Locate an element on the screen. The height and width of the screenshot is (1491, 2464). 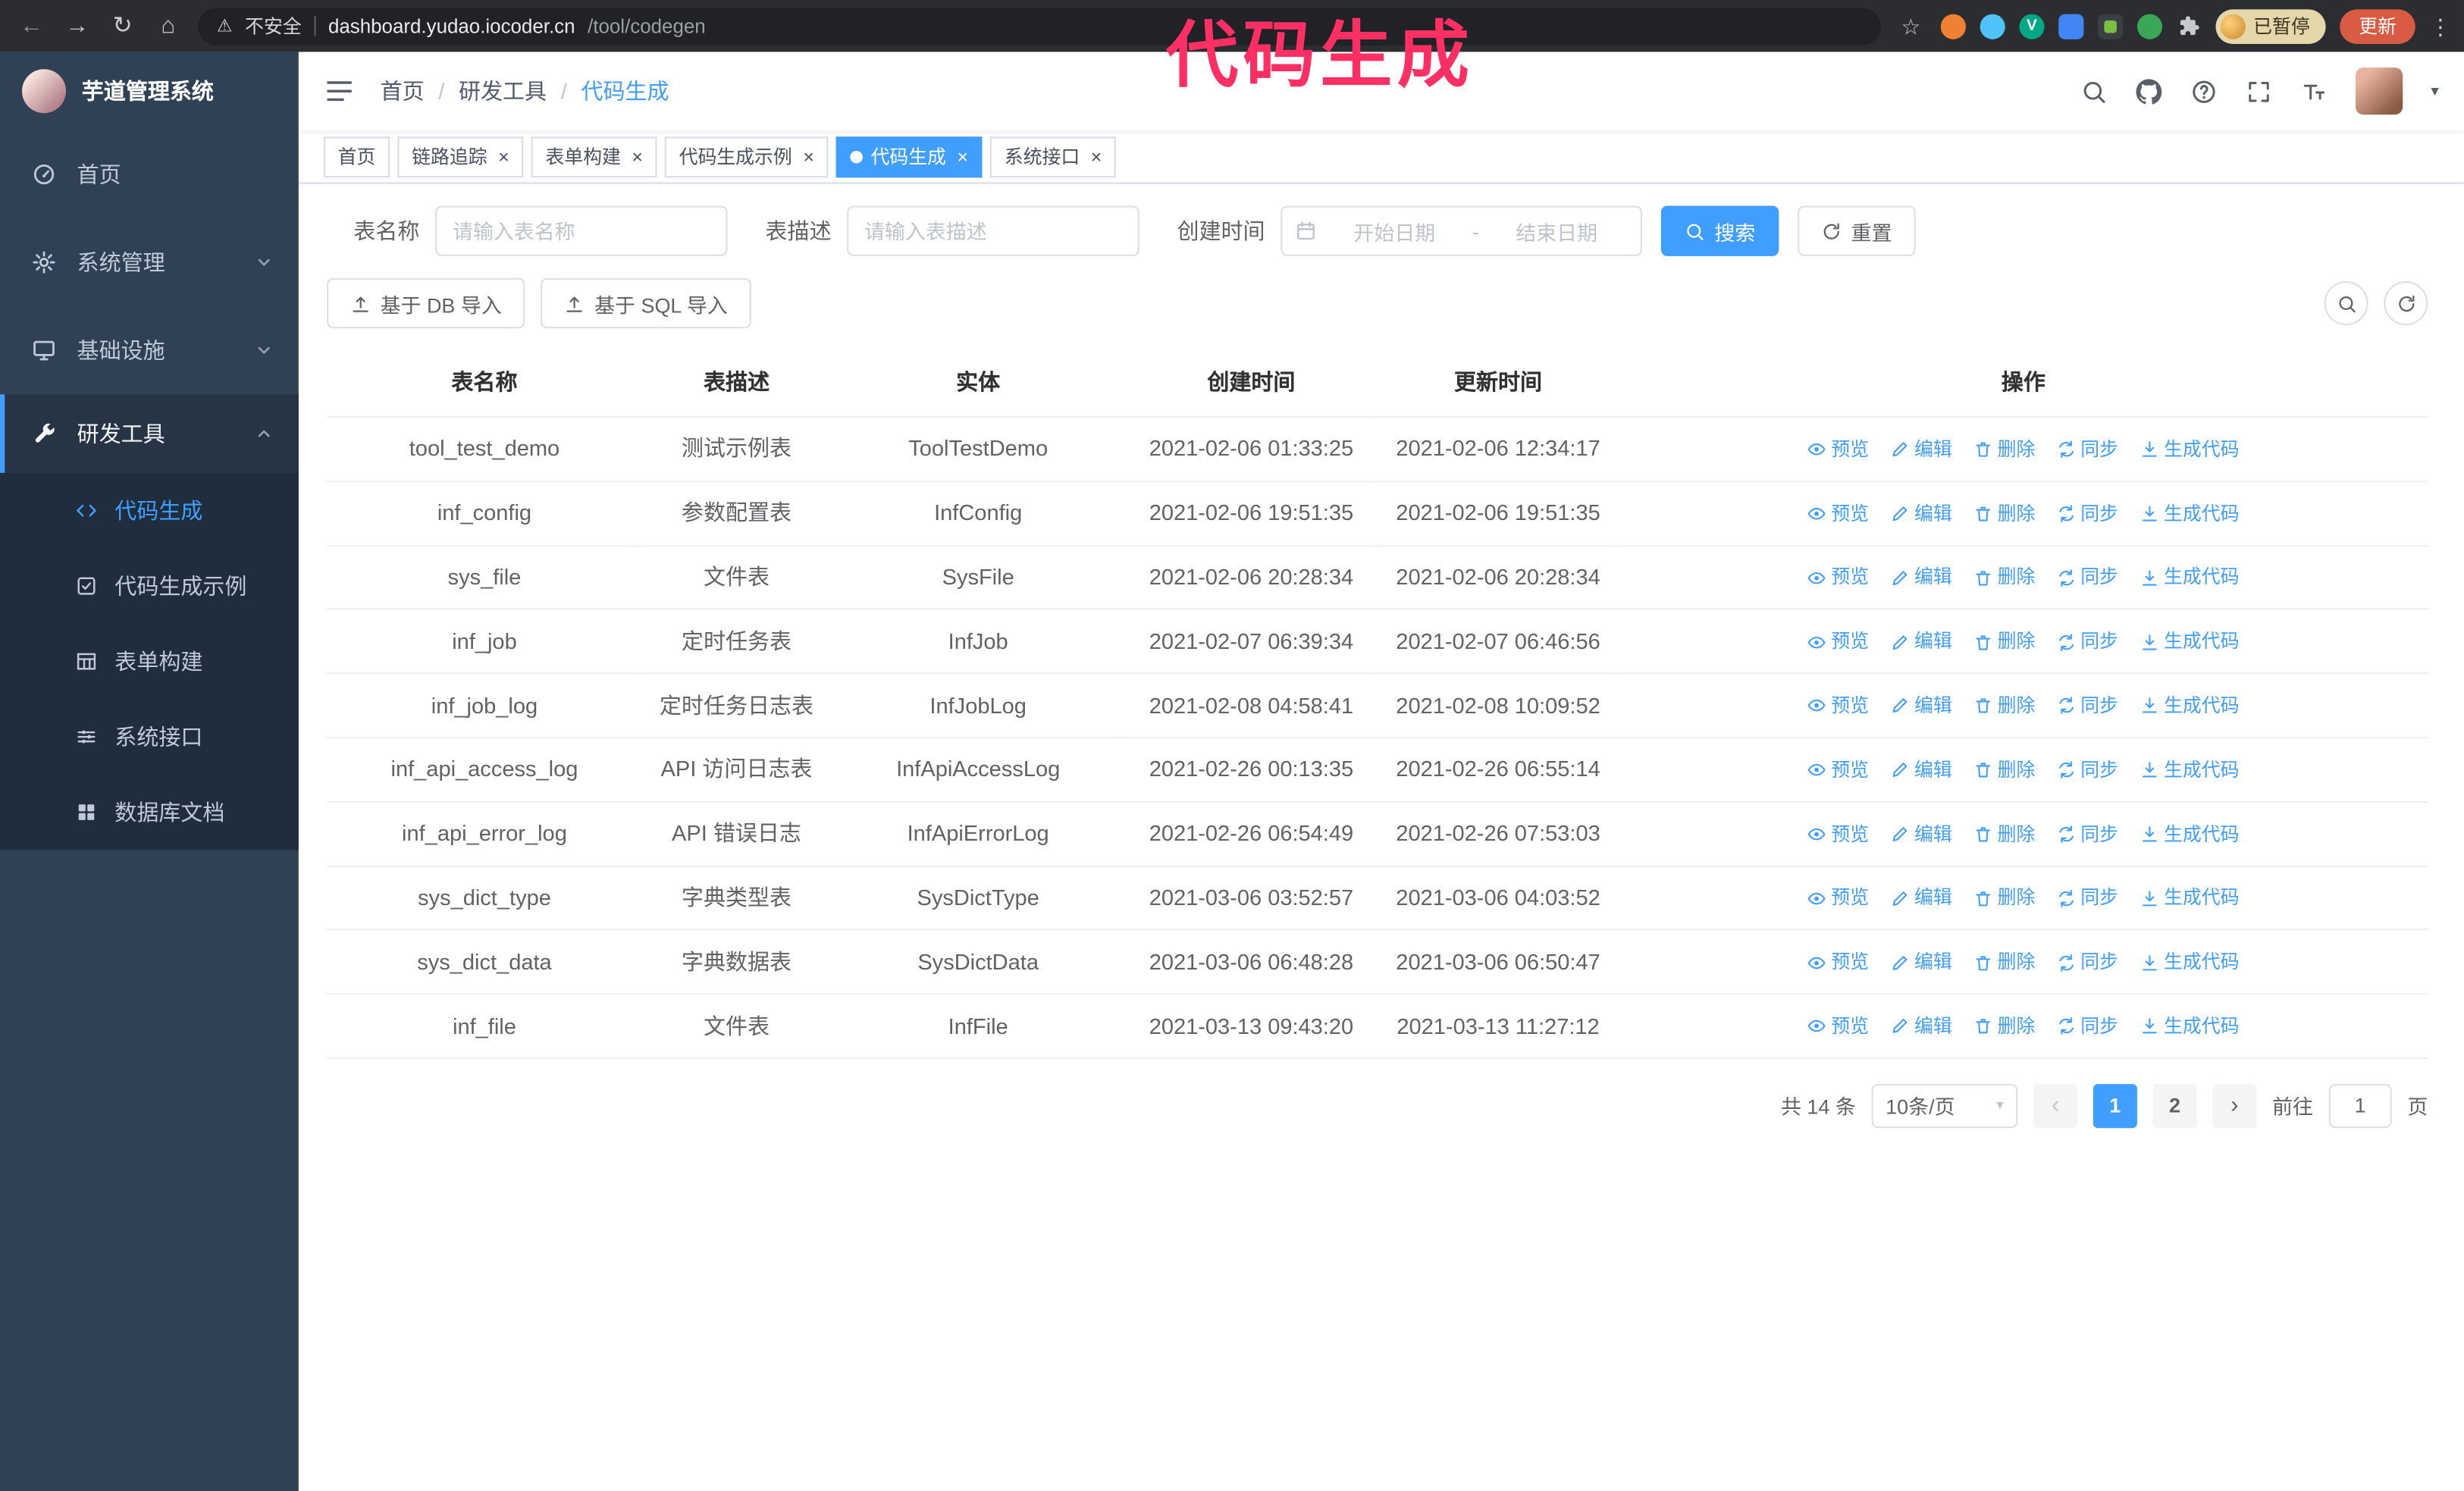
tab-system-api: 系统接口 × is located at coordinates (1053, 156).